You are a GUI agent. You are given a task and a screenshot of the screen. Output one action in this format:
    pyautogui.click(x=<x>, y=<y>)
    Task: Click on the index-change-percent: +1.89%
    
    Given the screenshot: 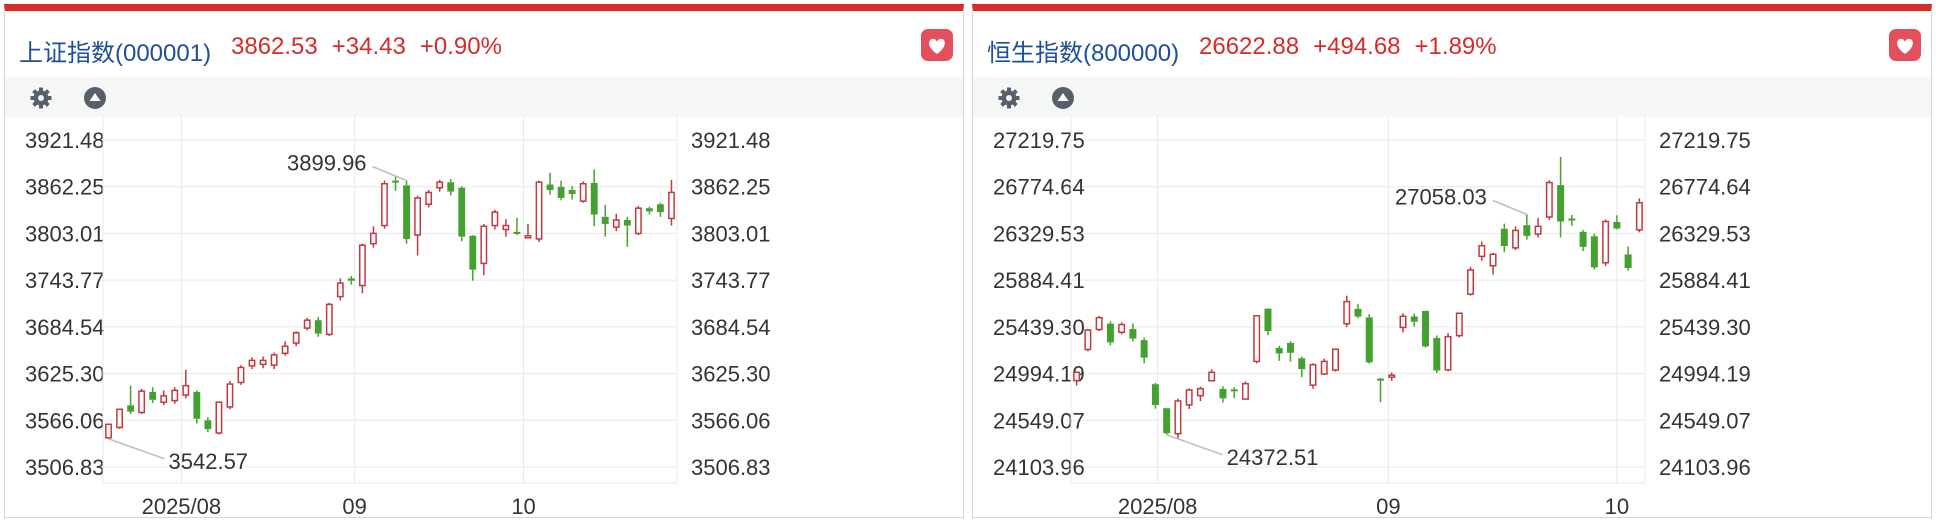 What is the action you would take?
    pyautogui.click(x=1455, y=46)
    